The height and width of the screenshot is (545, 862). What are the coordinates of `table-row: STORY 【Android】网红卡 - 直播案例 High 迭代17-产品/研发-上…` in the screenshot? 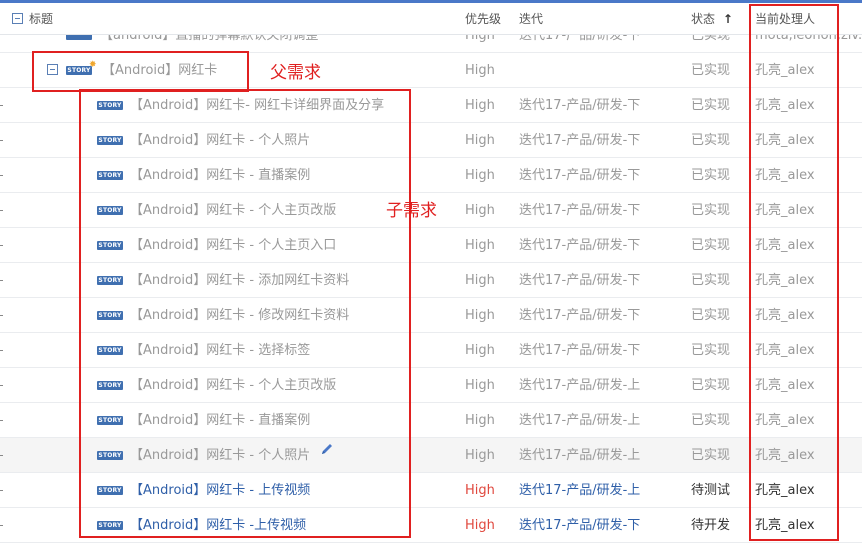 It's located at (431, 420).